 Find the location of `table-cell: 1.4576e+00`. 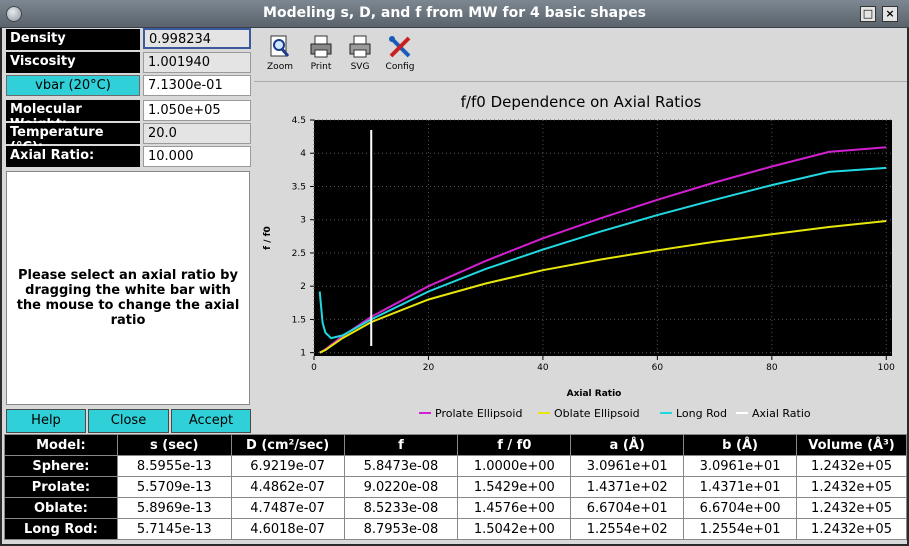

table-cell: 1.4576e+00 is located at coordinates (514, 508).